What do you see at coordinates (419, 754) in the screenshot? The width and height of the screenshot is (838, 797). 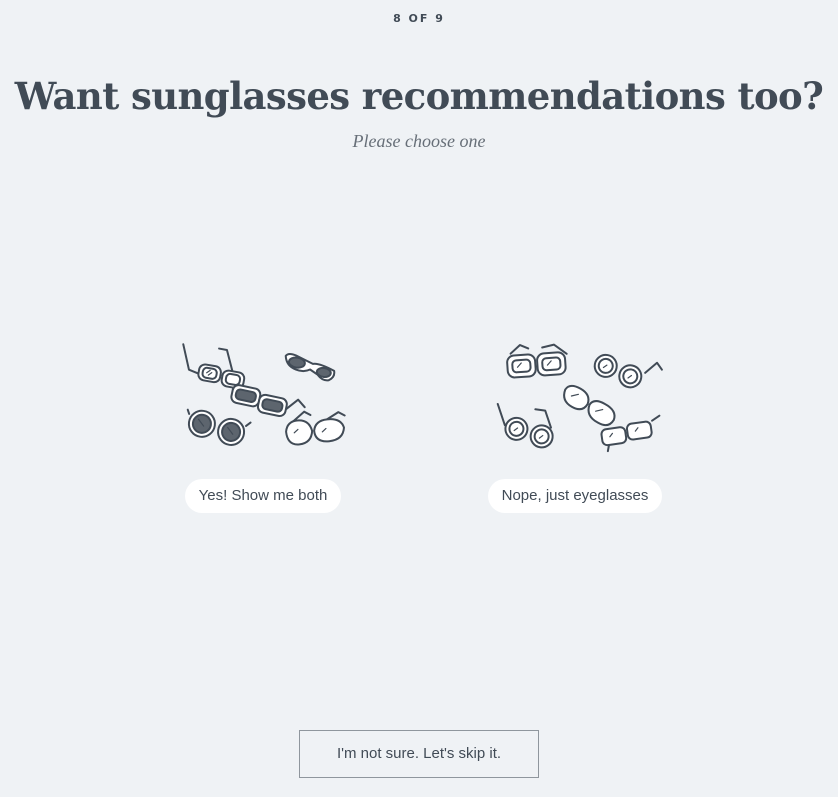 I see `skip-button: I'm not sure. Let's skip it.` at bounding box center [419, 754].